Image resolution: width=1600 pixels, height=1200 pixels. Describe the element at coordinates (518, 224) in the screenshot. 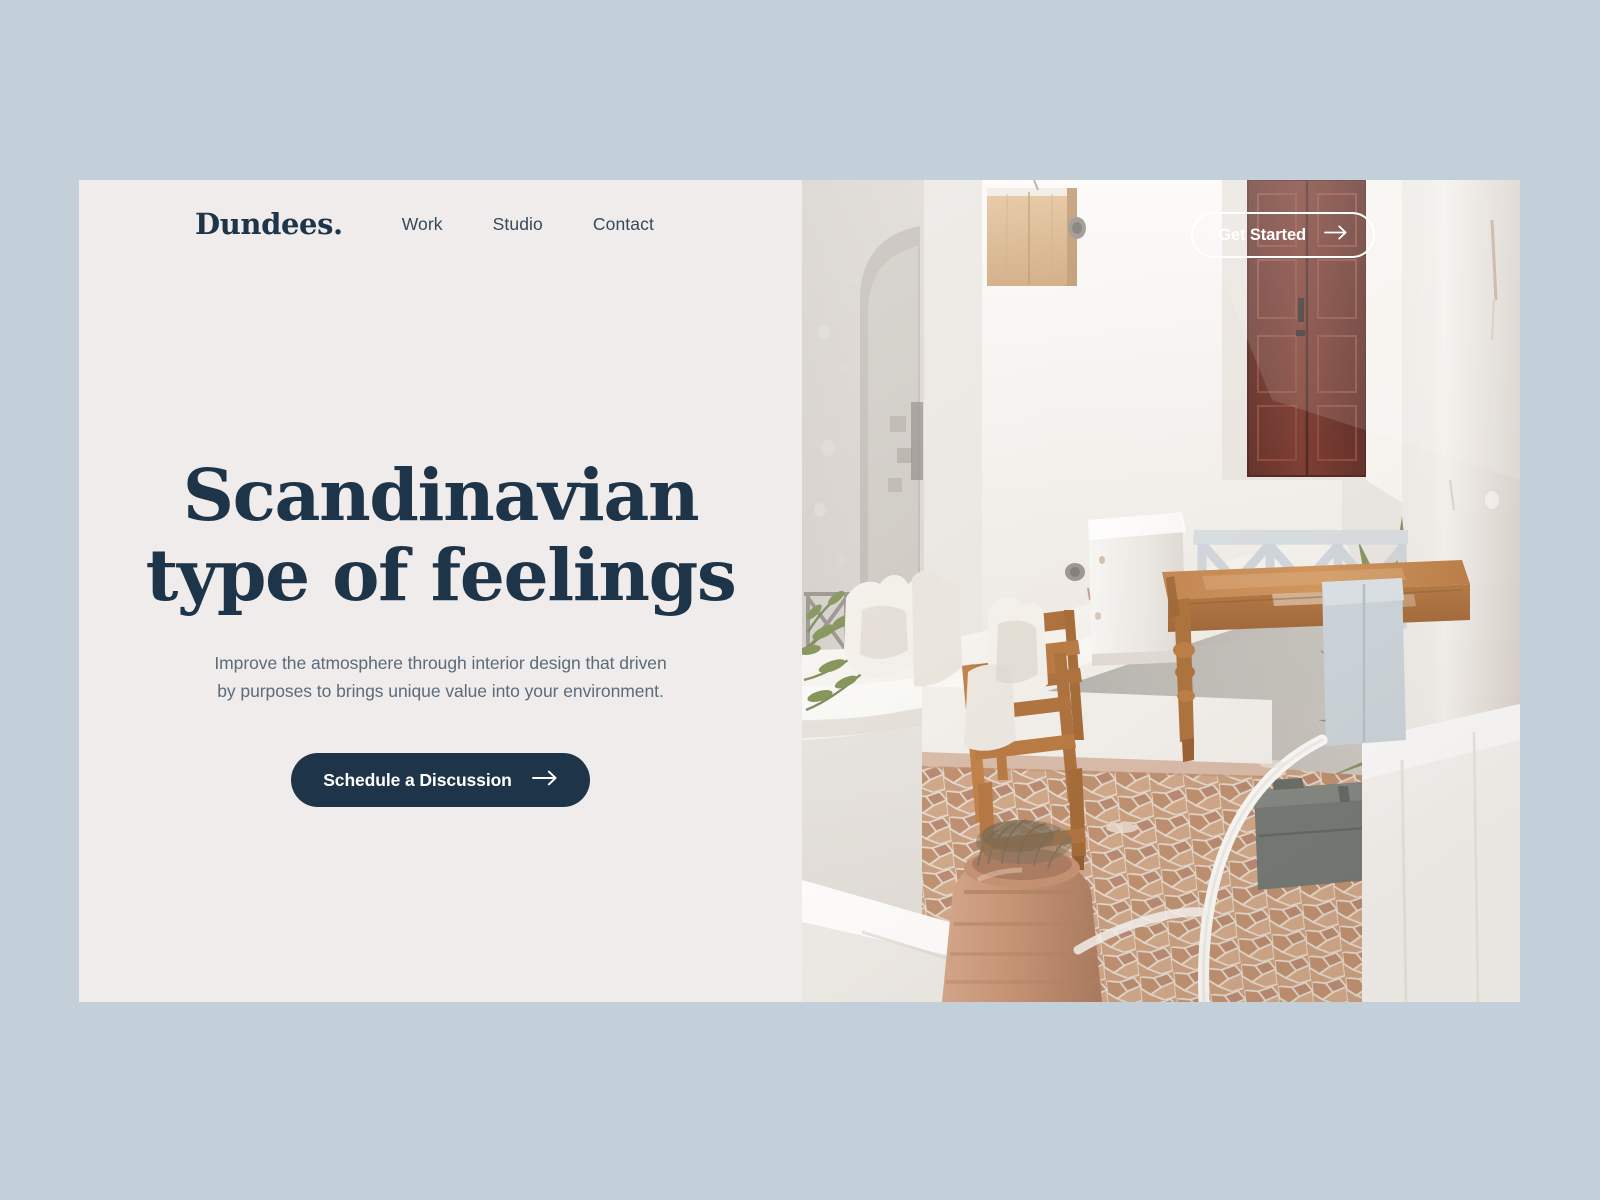

I see `nav-item-studio: Studio` at that location.